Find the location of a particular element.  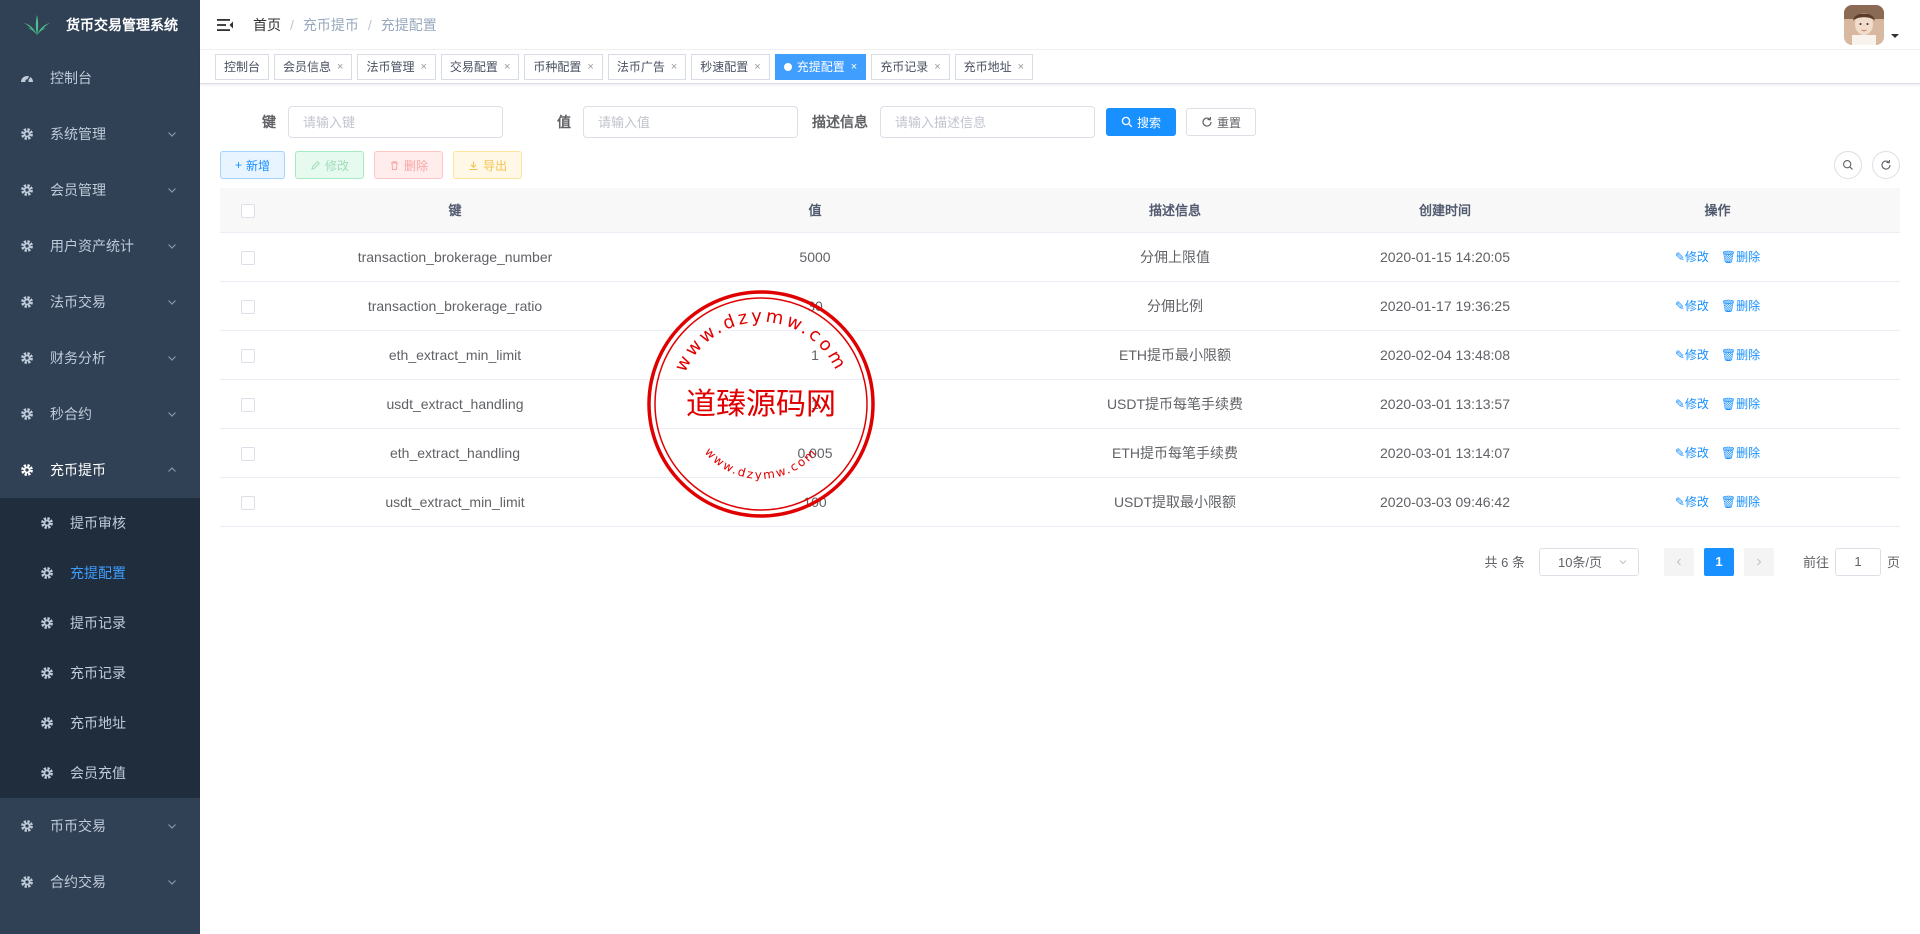

export-button: 导出 is located at coordinates (488, 165).